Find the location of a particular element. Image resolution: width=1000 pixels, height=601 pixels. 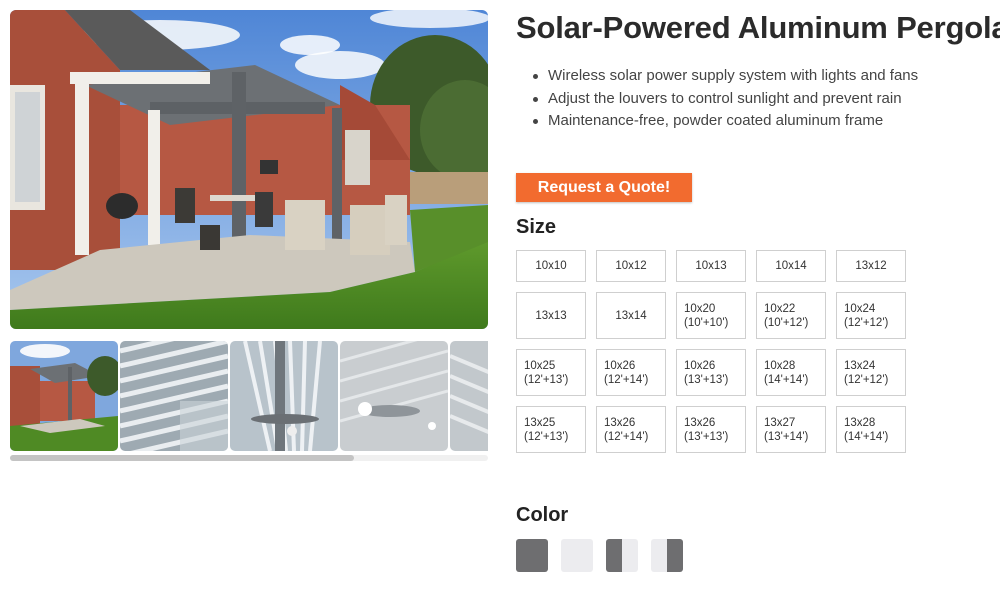

scrollbar-thumb is located at coordinates (182, 458).